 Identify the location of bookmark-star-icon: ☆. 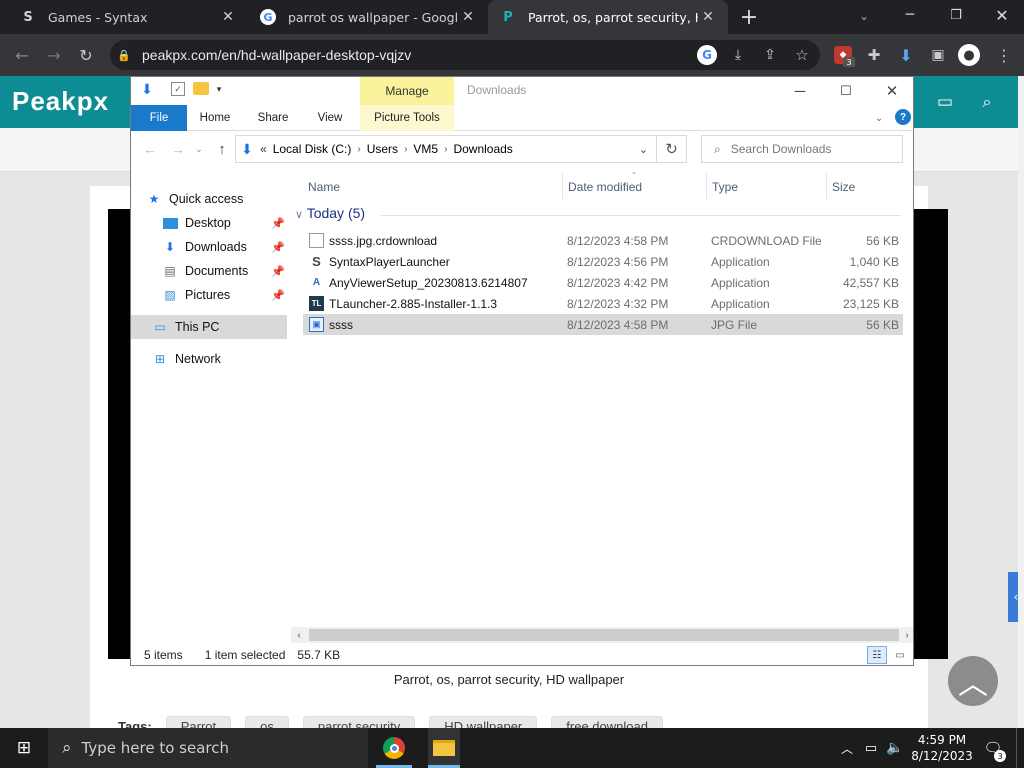
(802, 55).